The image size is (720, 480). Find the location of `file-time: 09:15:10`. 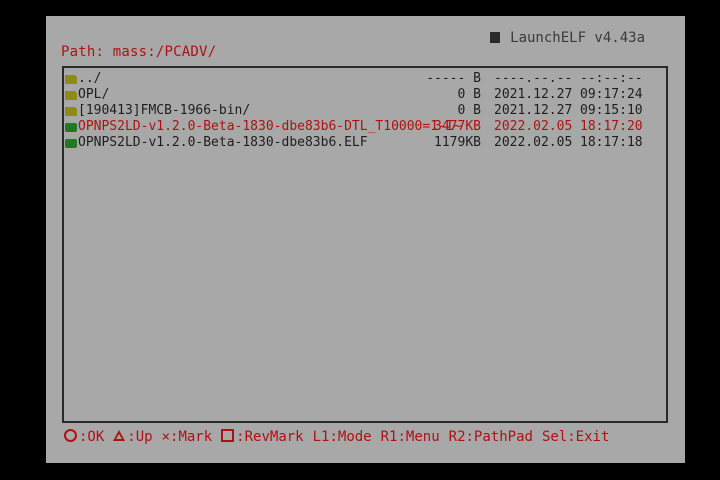

file-time: 09:15:10 is located at coordinates (611, 110).